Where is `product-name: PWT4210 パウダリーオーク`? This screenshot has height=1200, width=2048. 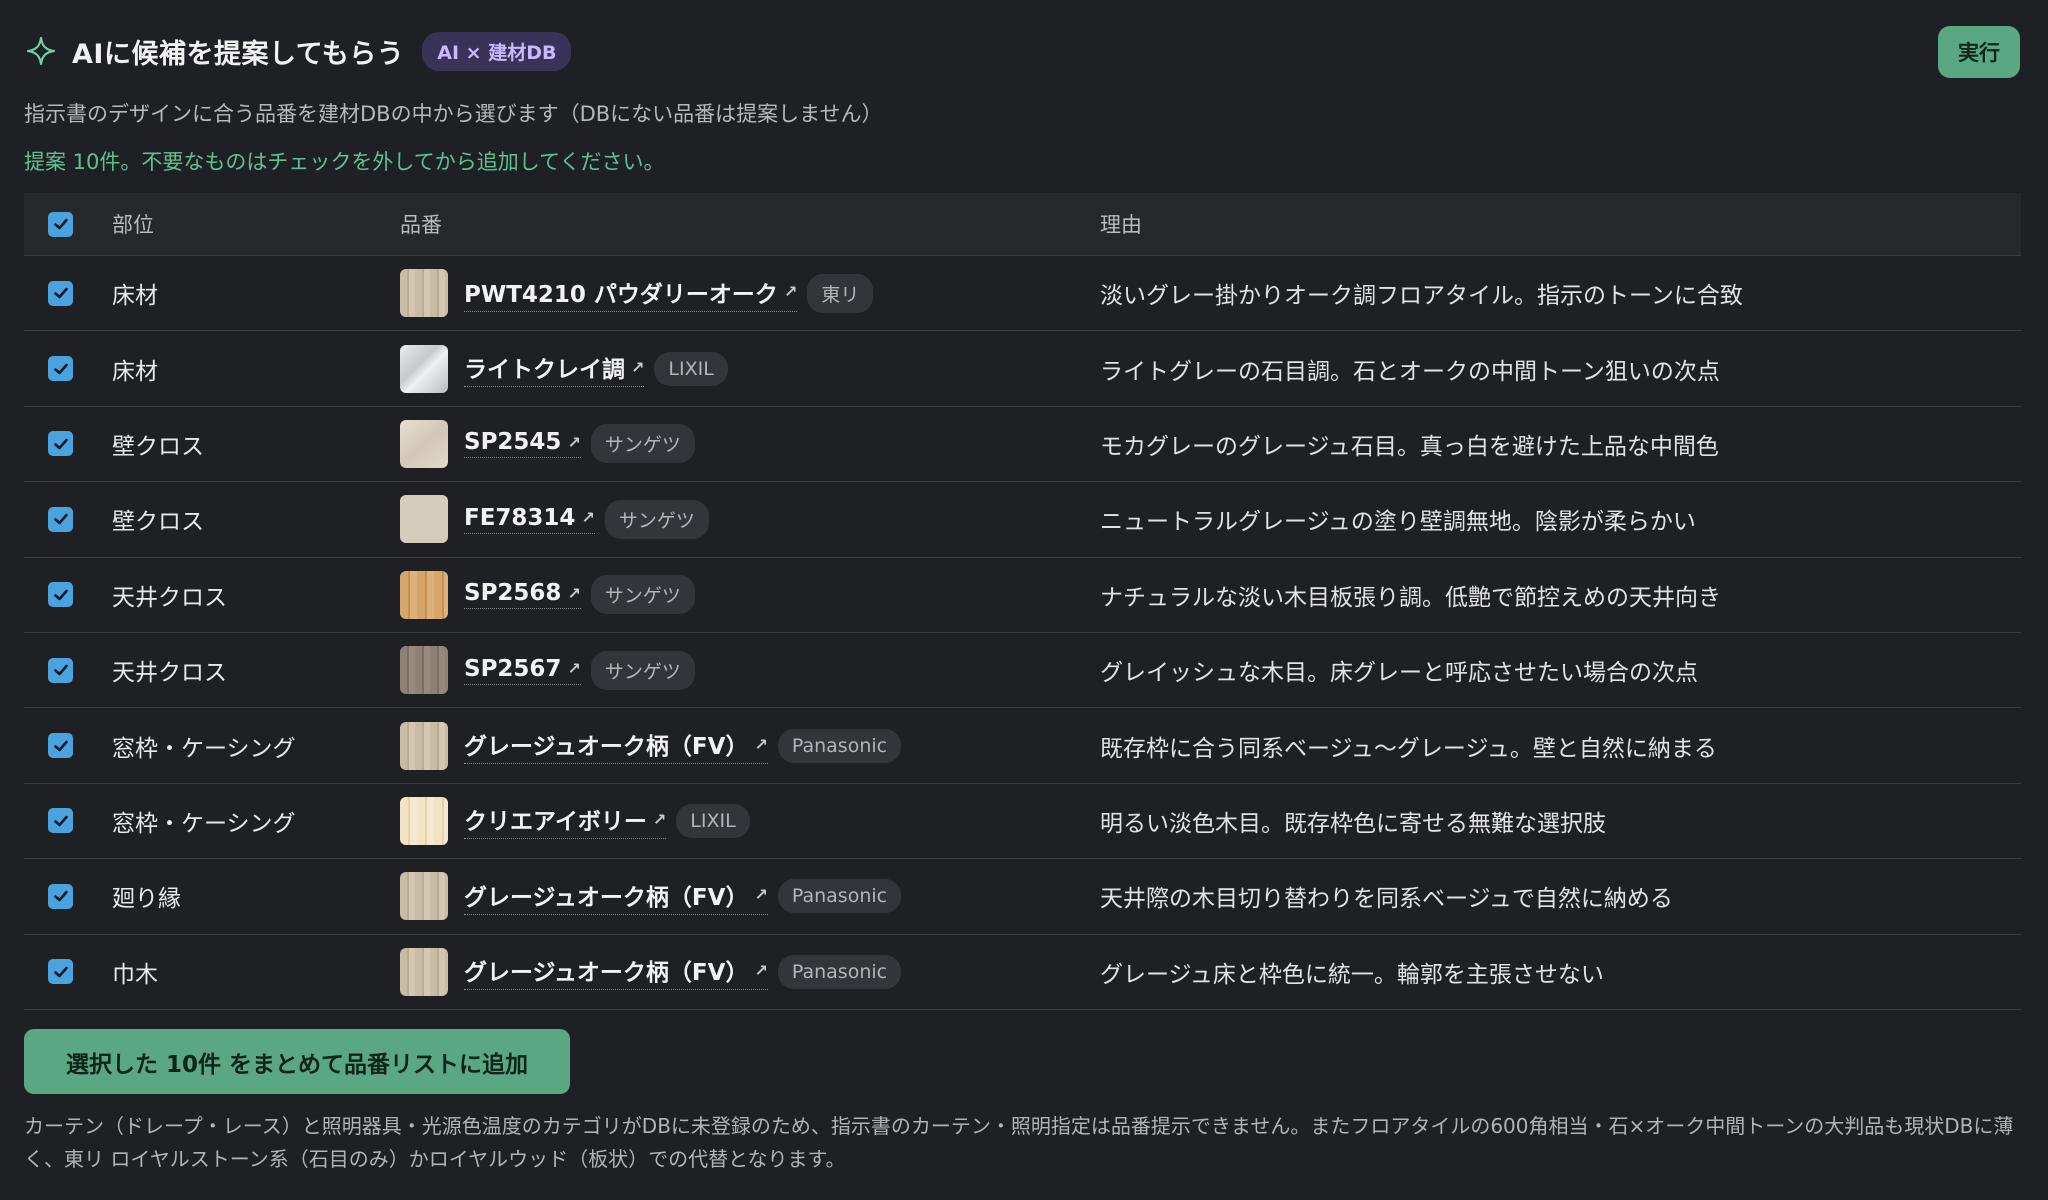 product-name: PWT4210 パウダリーオーク is located at coordinates (621, 294).